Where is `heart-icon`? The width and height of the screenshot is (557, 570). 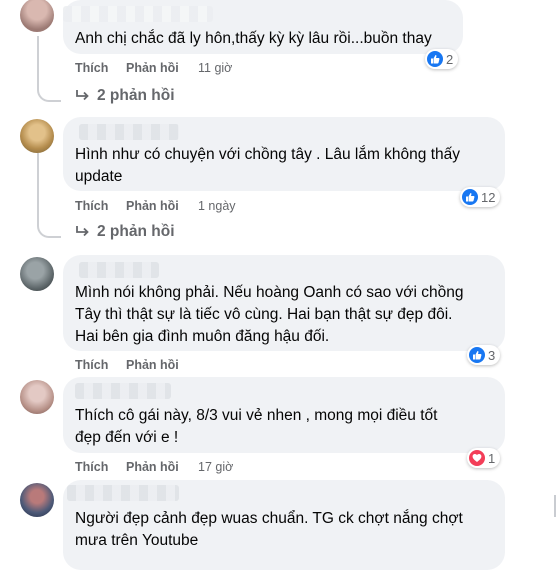
heart-icon is located at coordinates (477, 458).